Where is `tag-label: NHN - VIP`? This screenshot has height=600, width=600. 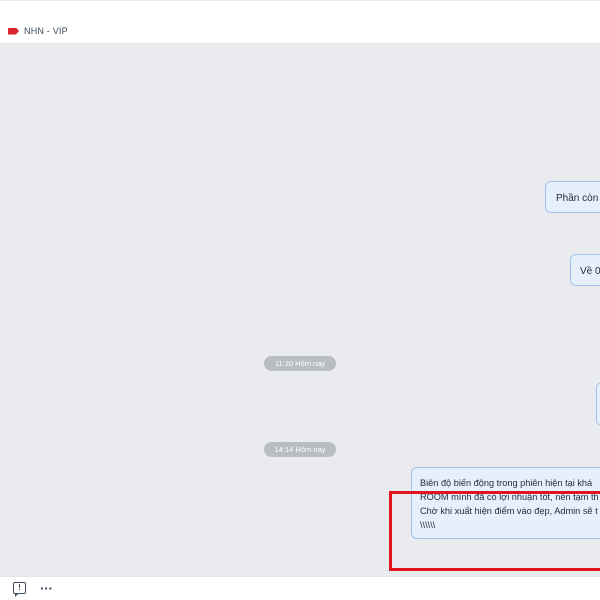
tag-label: NHN - VIP is located at coordinates (46, 31).